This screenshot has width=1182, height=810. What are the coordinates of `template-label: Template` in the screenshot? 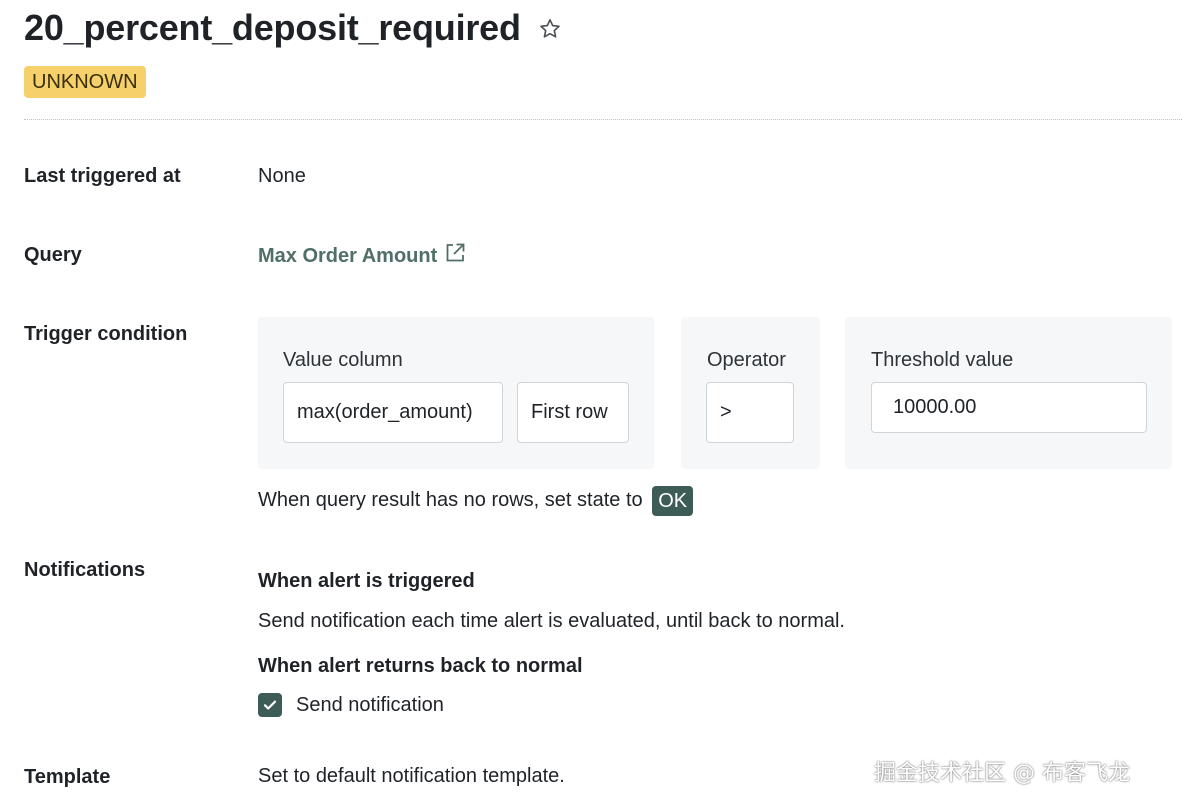 It's located at (67, 777).